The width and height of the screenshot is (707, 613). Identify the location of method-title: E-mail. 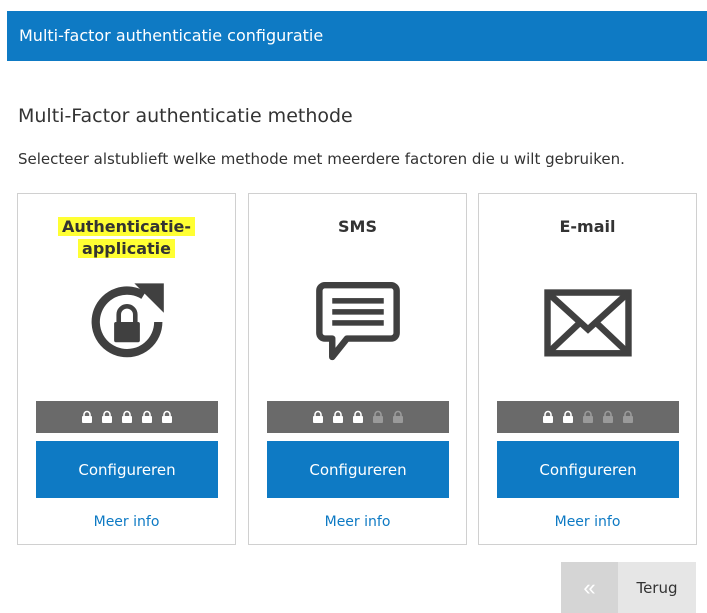
(587, 226).